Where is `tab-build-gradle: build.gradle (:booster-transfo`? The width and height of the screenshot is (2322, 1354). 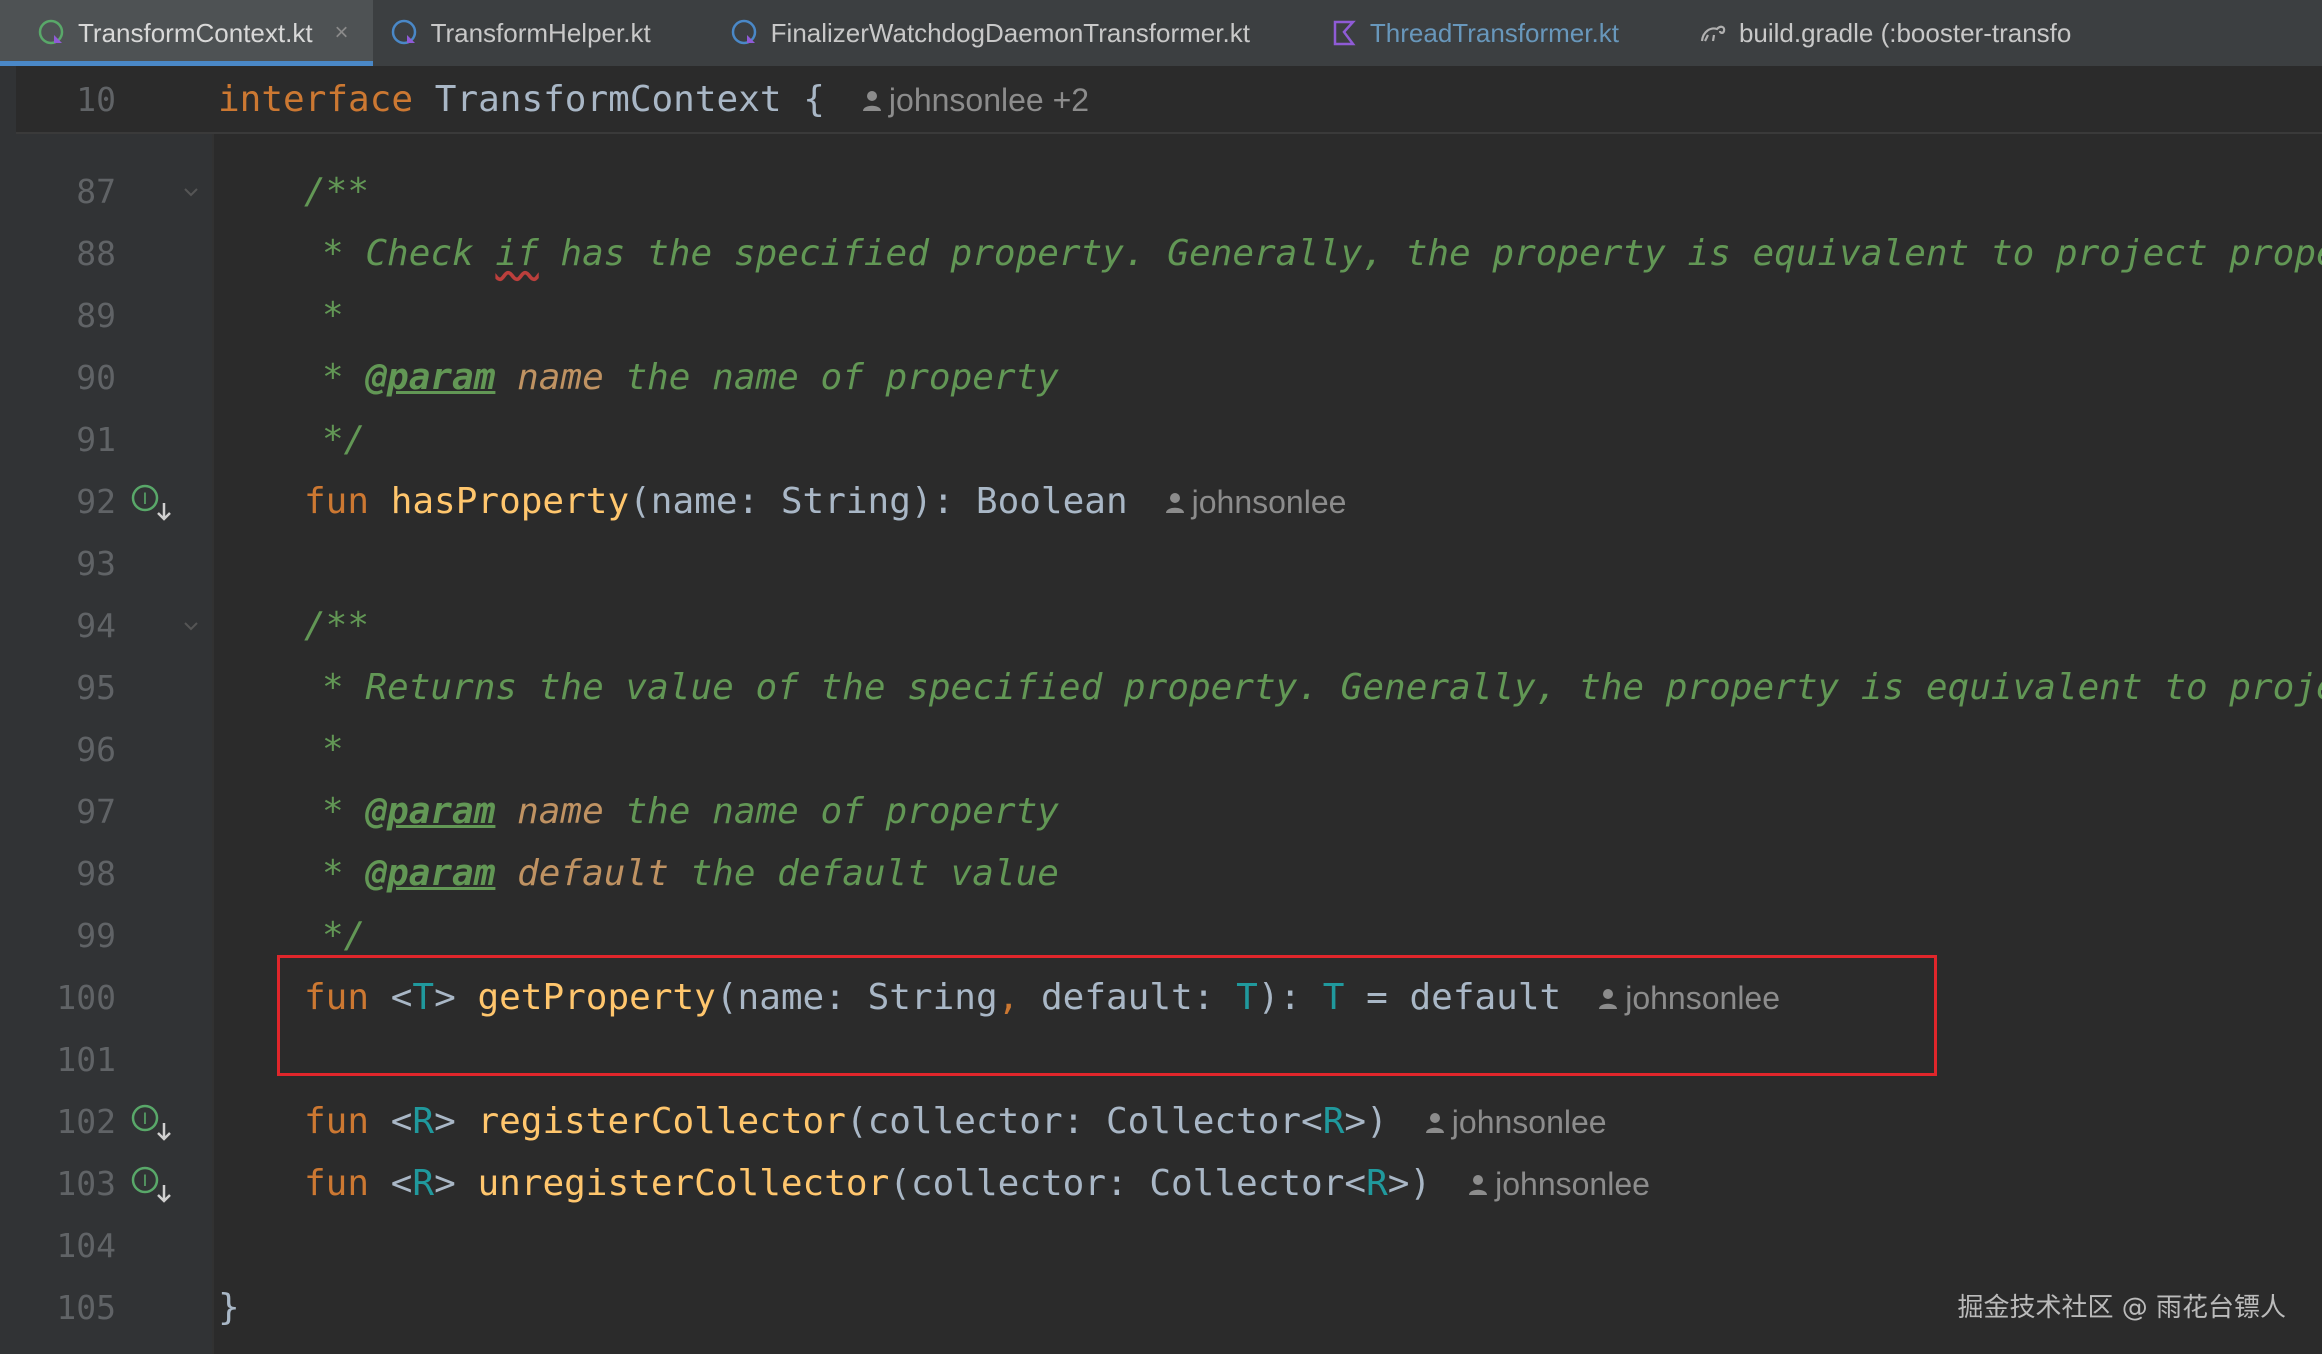 tab-build-gradle: build.gradle (:booster-transfo is located at coordinates (1869, 33).